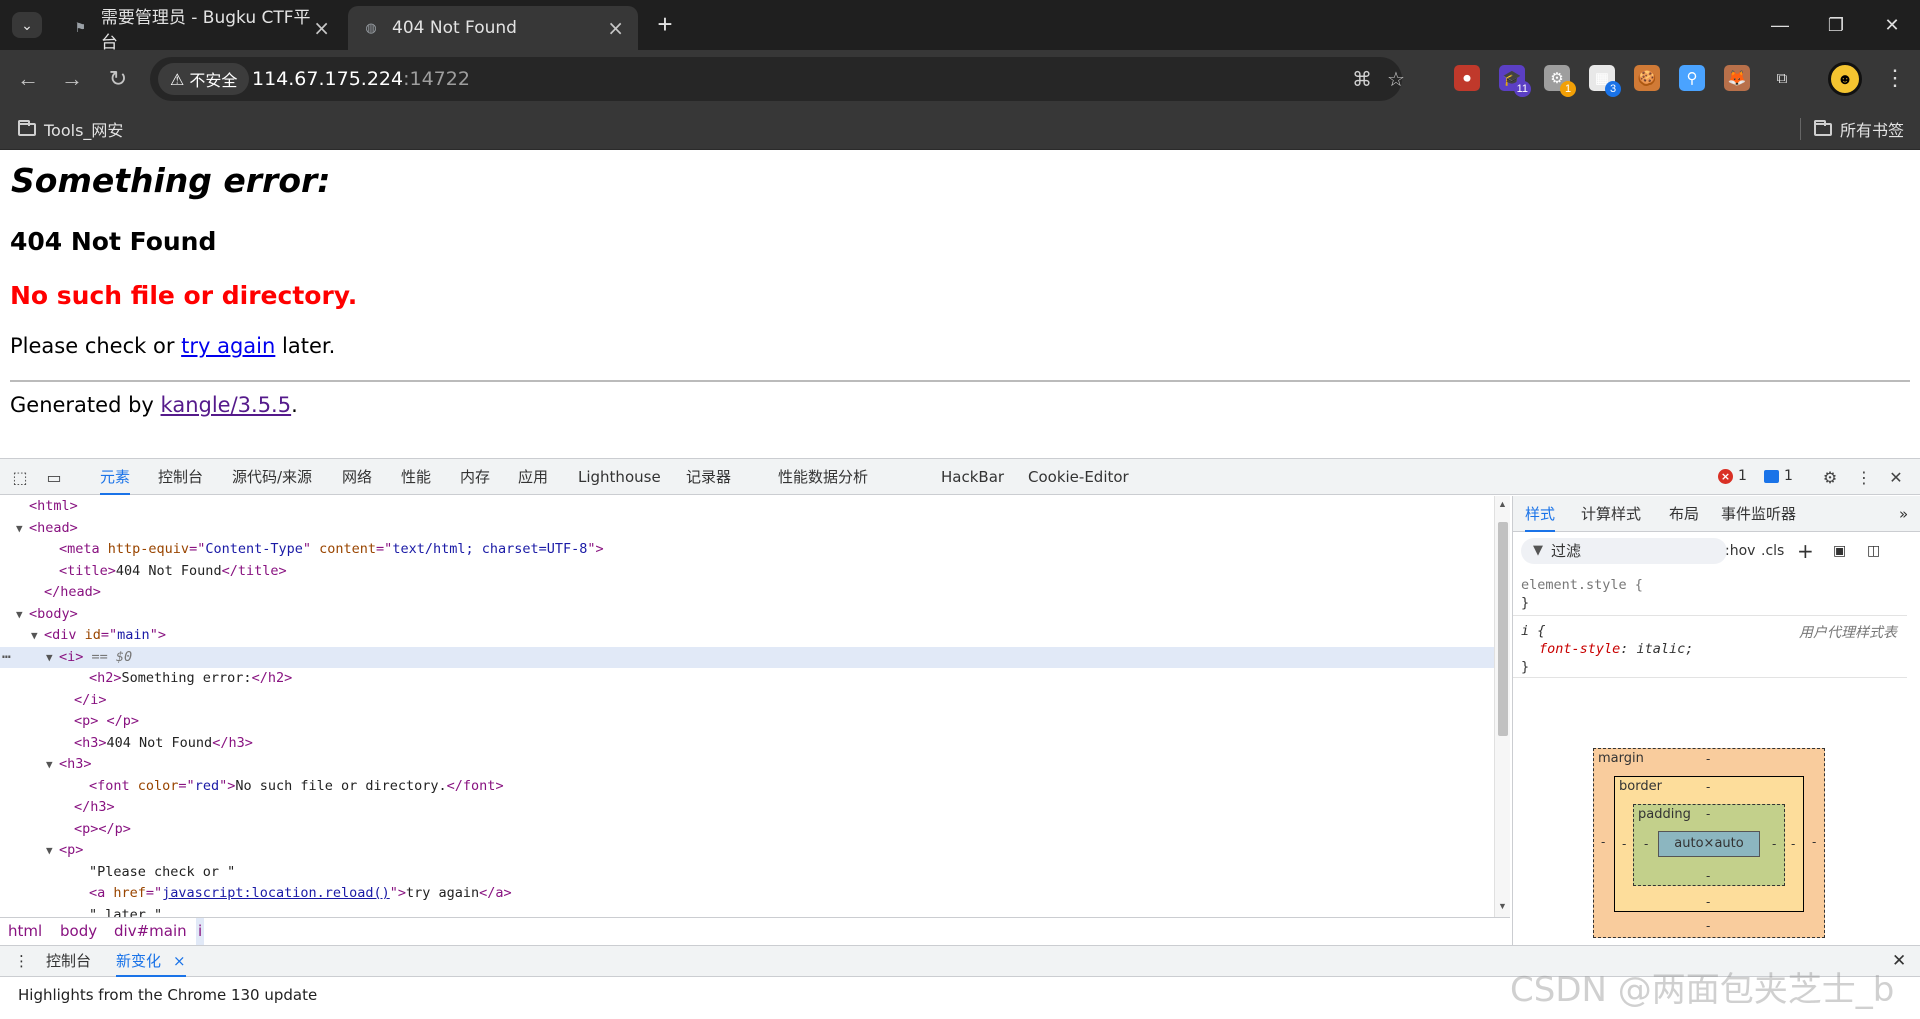 Image resolution: width=1920 pixels, height=1019 pixels. What do you see at coordinates (747, 872) in the screenshot?
I see `dom-node-row: "Please check or "` at bounding box center [747, 872].